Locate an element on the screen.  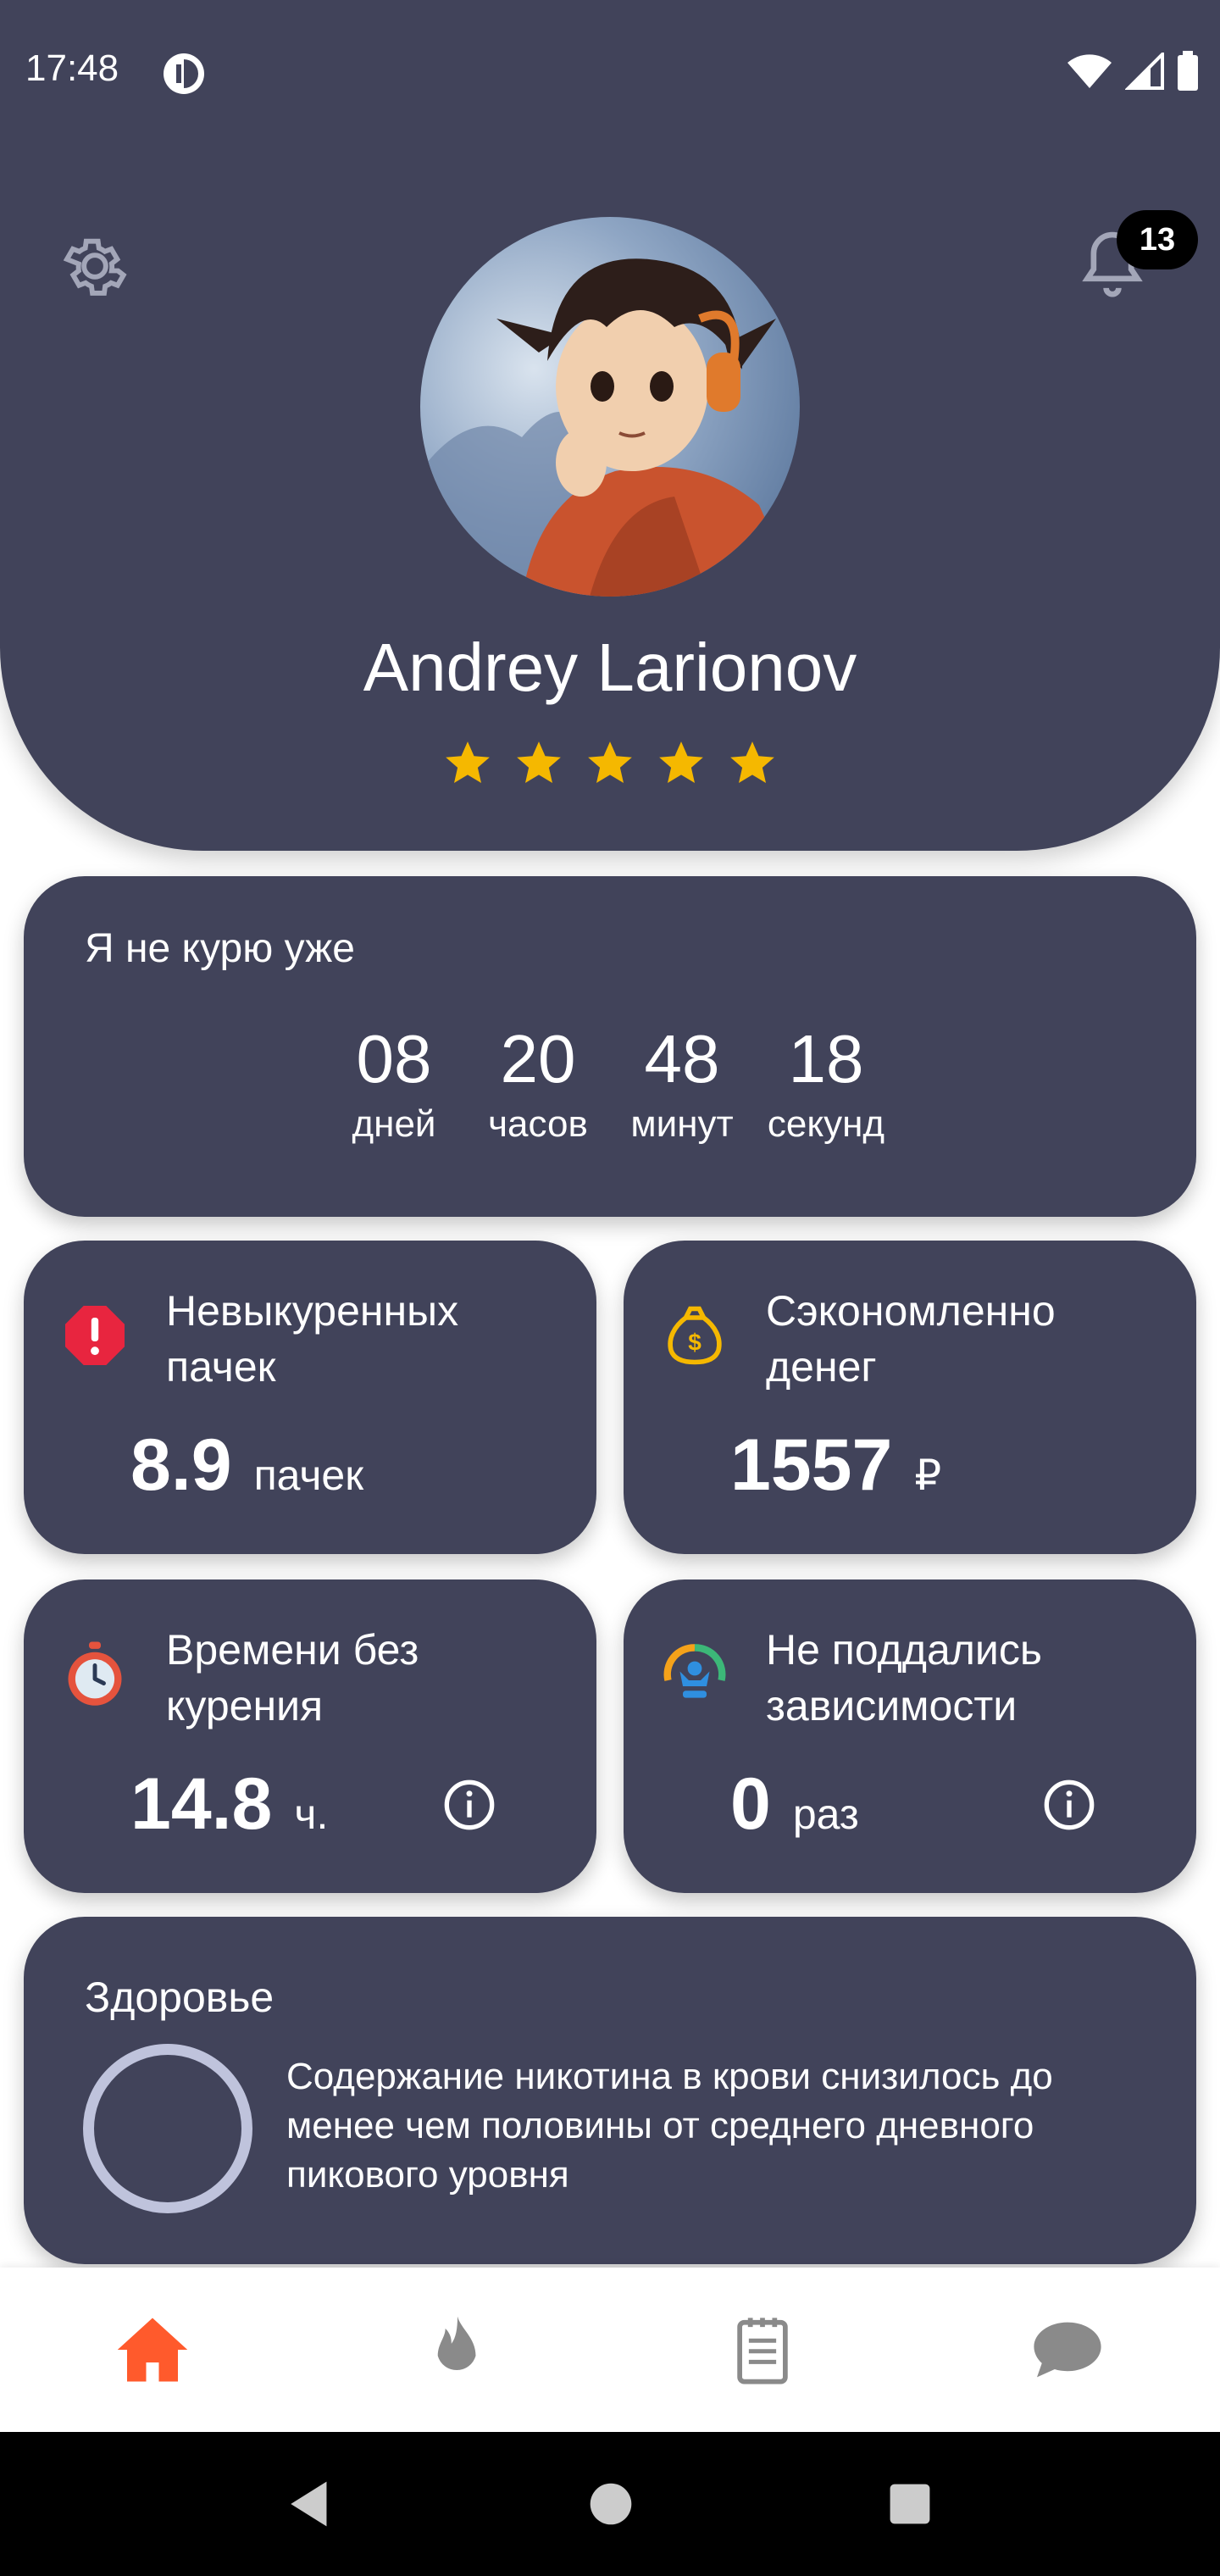
health-progress-ring is located at coordinates (167, 2128).